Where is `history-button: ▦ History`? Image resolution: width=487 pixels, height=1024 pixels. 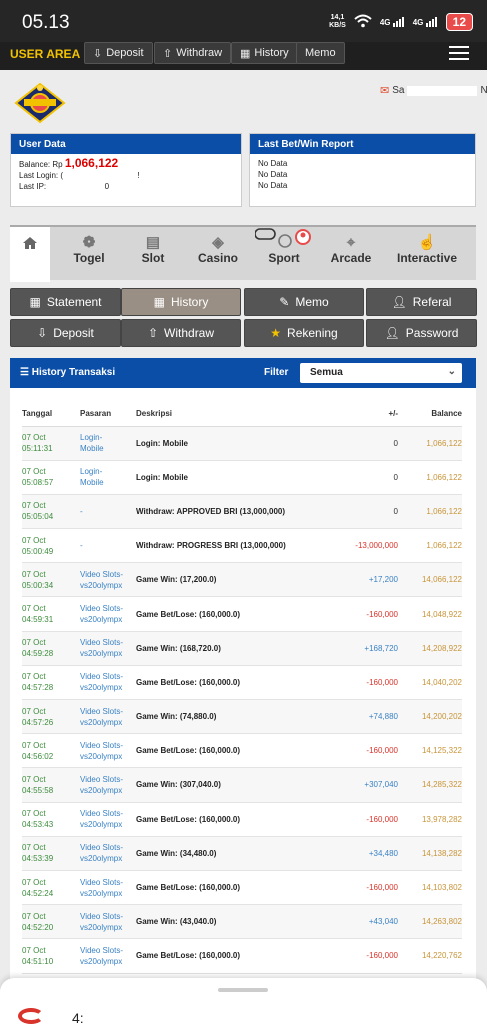
history-button: ▦ History is located at coordinates (181, 302).